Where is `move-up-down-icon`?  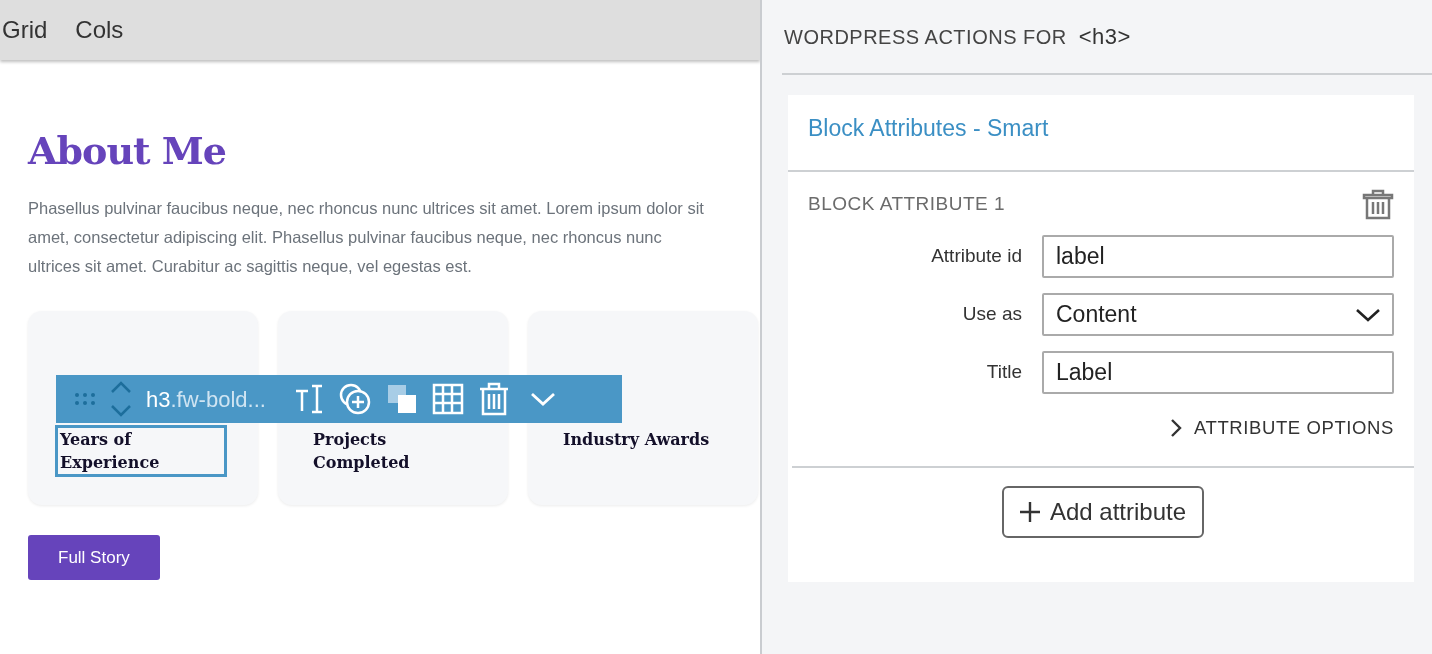
move-up-down-icon is located at coordinates (121, 399).